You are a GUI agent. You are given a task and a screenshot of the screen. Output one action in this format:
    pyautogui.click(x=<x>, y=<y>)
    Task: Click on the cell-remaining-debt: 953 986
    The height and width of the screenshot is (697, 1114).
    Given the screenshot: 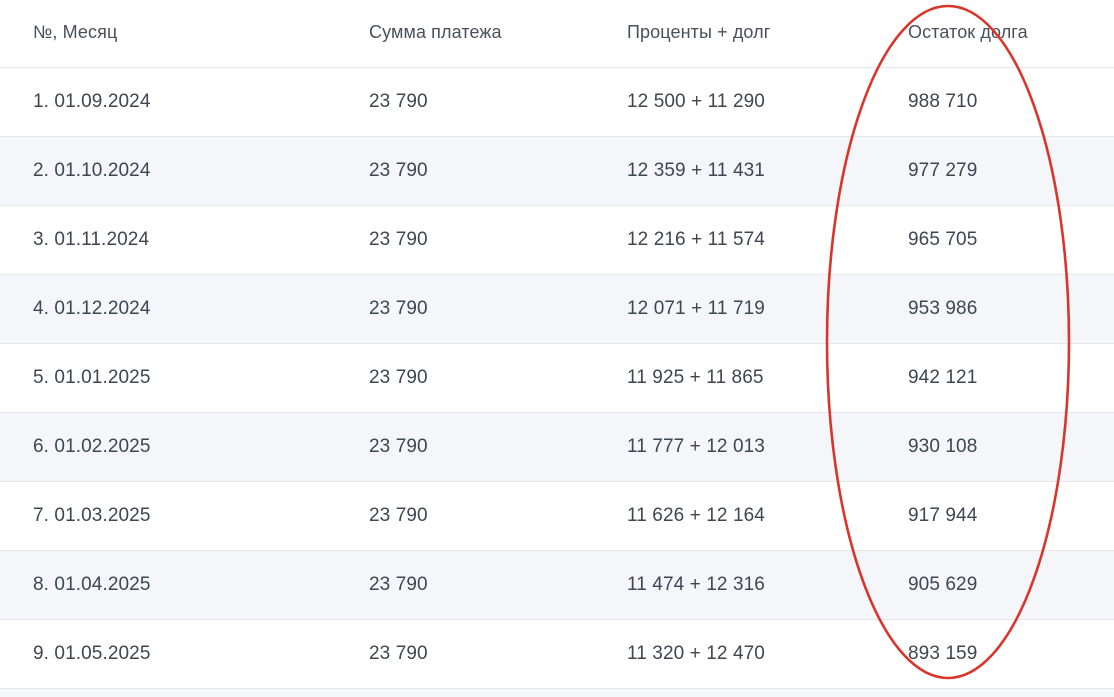 What is the action you would take?
    pyautogui.click(x=943, y=308)
    